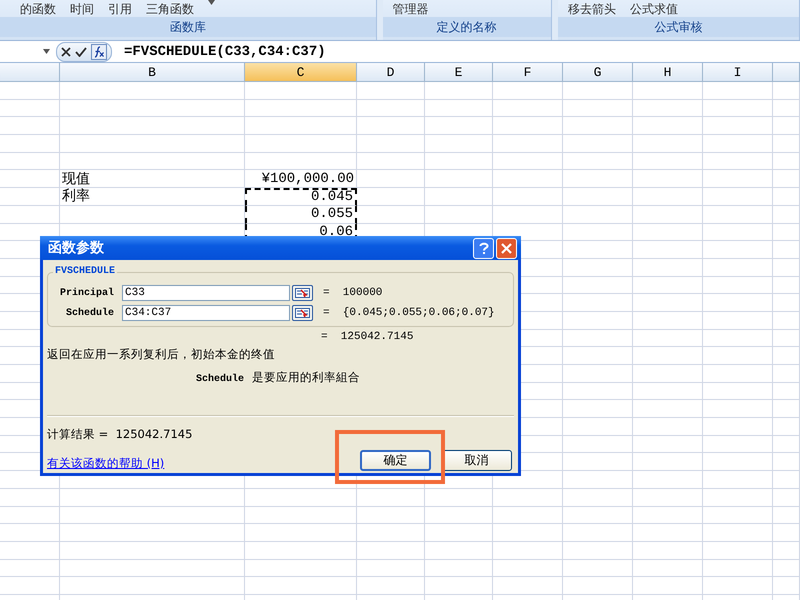 The image size is (800, 600). Describe the element at coordinates (206, 313) in the screenshot. I see `input-field: C34:C37` at that location.